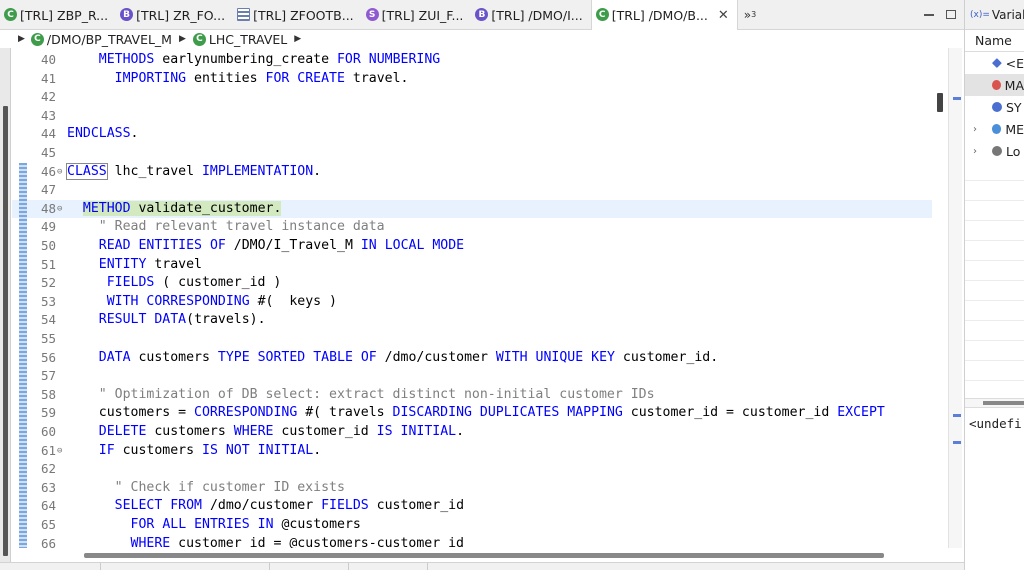 The height and width of the screenshot is (570, 1024). What do you see at coordinates (994, 107) in the screenshot?
I see `variable-row: SY` at bounding box center [994, 107].